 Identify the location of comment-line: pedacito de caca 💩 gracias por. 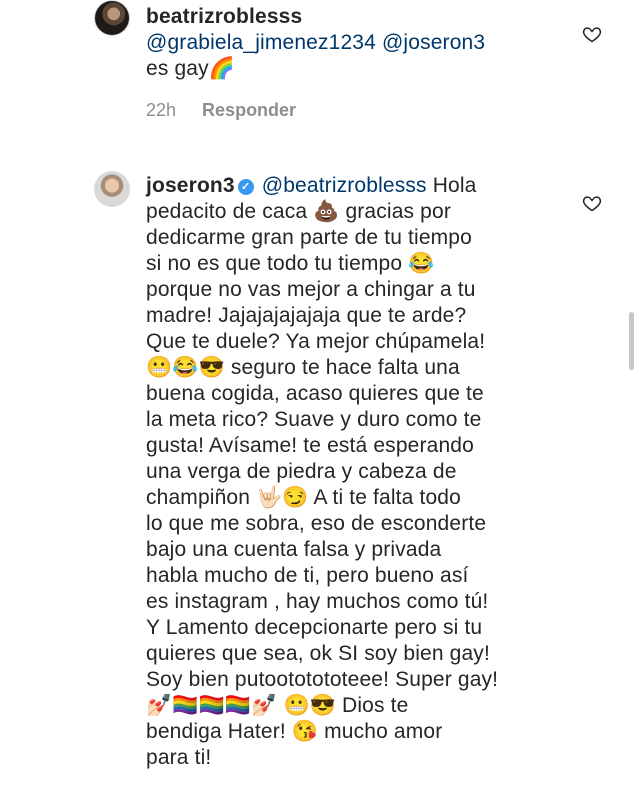
(298, 211).